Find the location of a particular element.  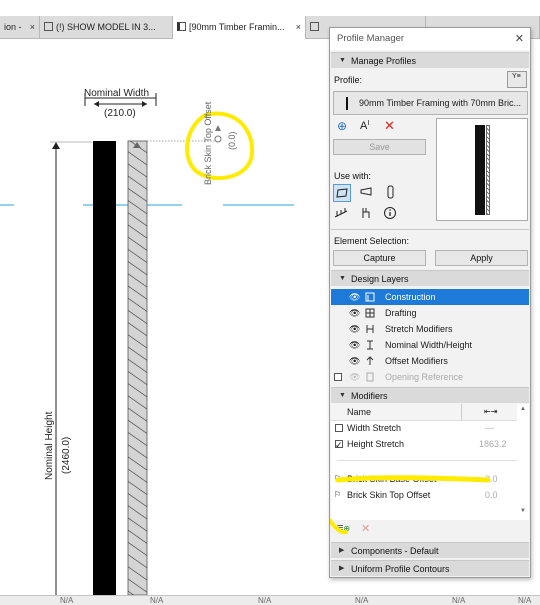

brick-top-offset-value: (0.0) is located at coordinates (232, 140).